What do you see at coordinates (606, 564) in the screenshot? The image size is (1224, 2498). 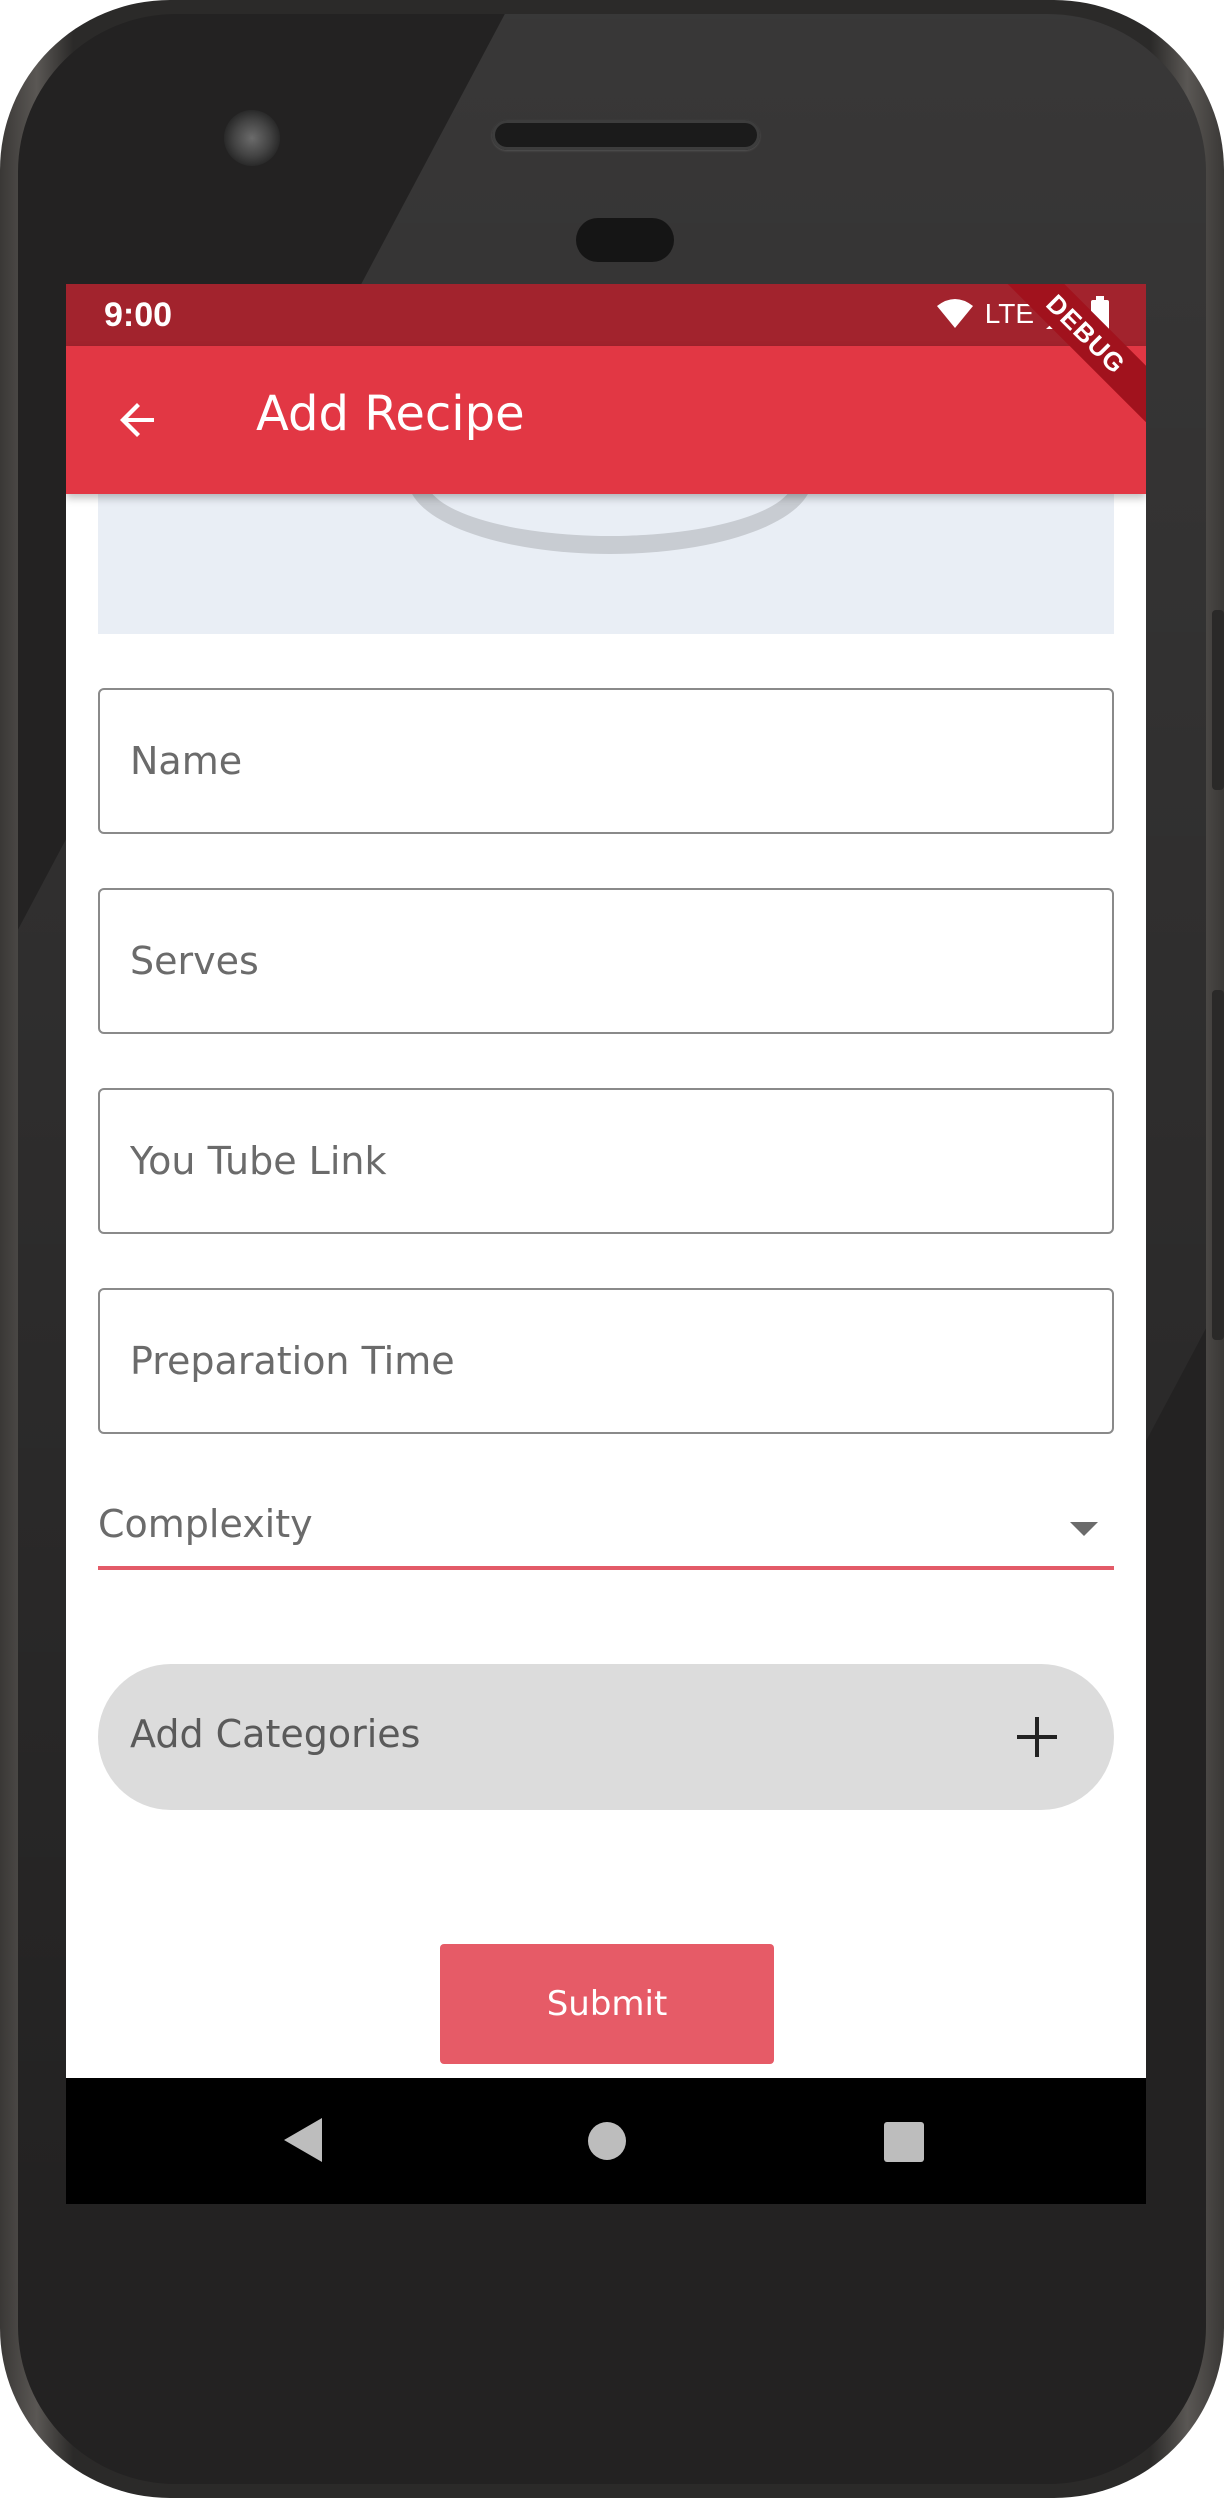 I see `recipe-image` at bounding box center [606, 564].